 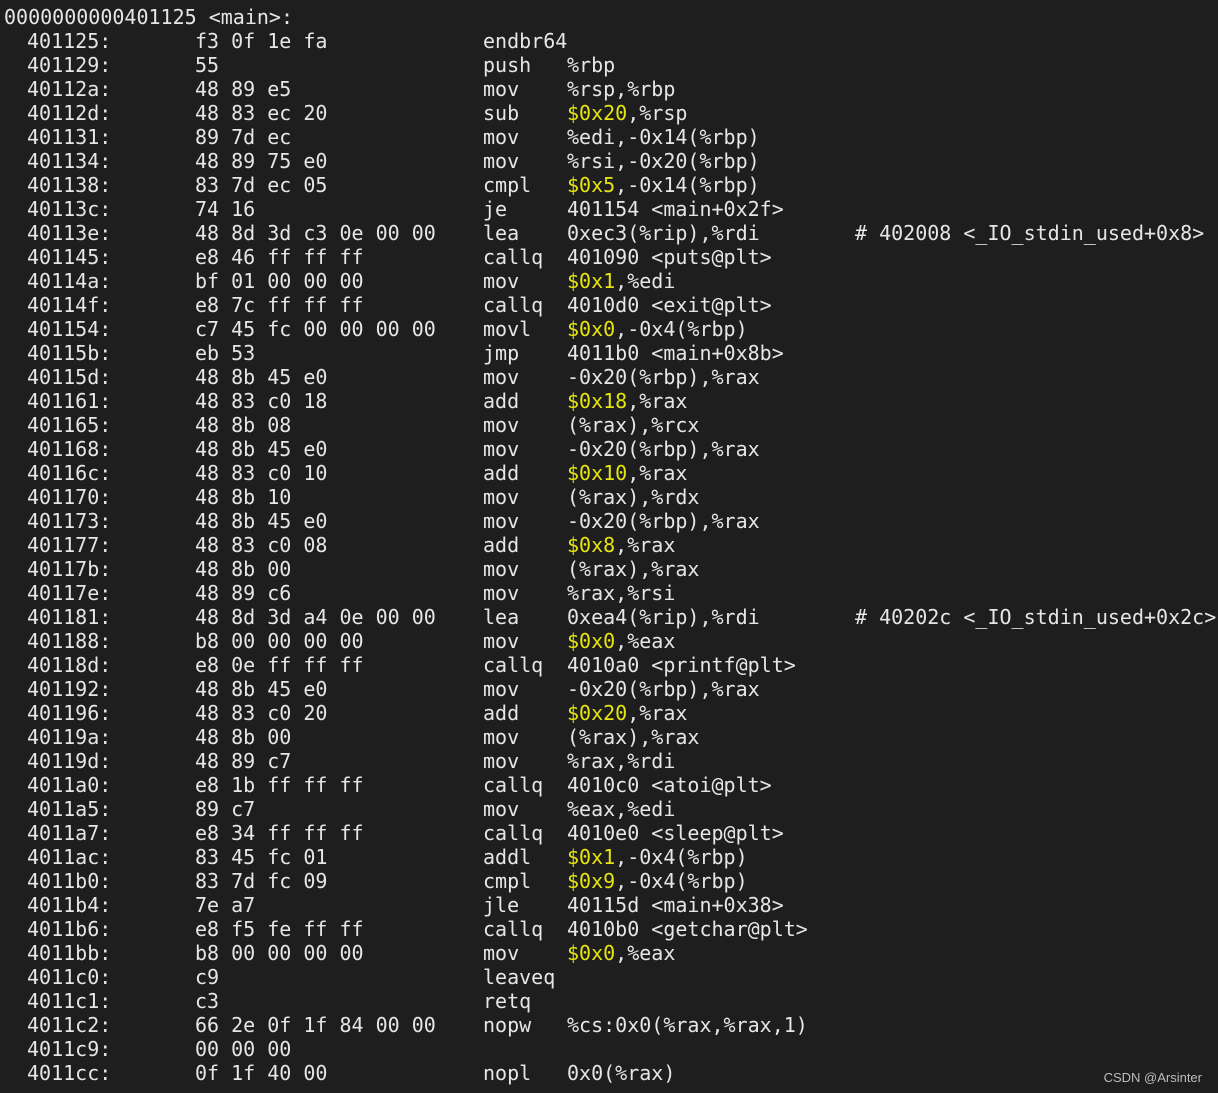 What do you see at coordinates (675, 209) in the screenshot?
I see `operand-text: 401154 <main+0x2f>` at bounding box center [675, 209].